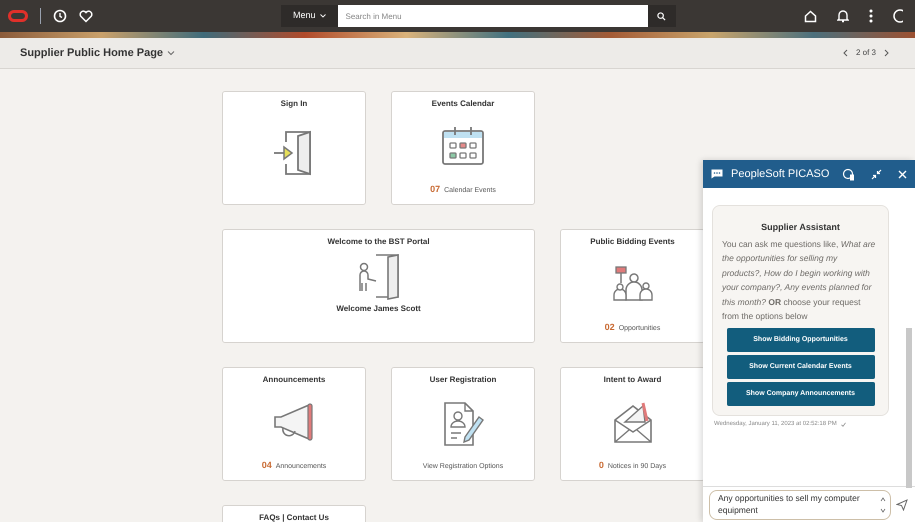  I want to click on tile-count: 02, so click(609, 327).